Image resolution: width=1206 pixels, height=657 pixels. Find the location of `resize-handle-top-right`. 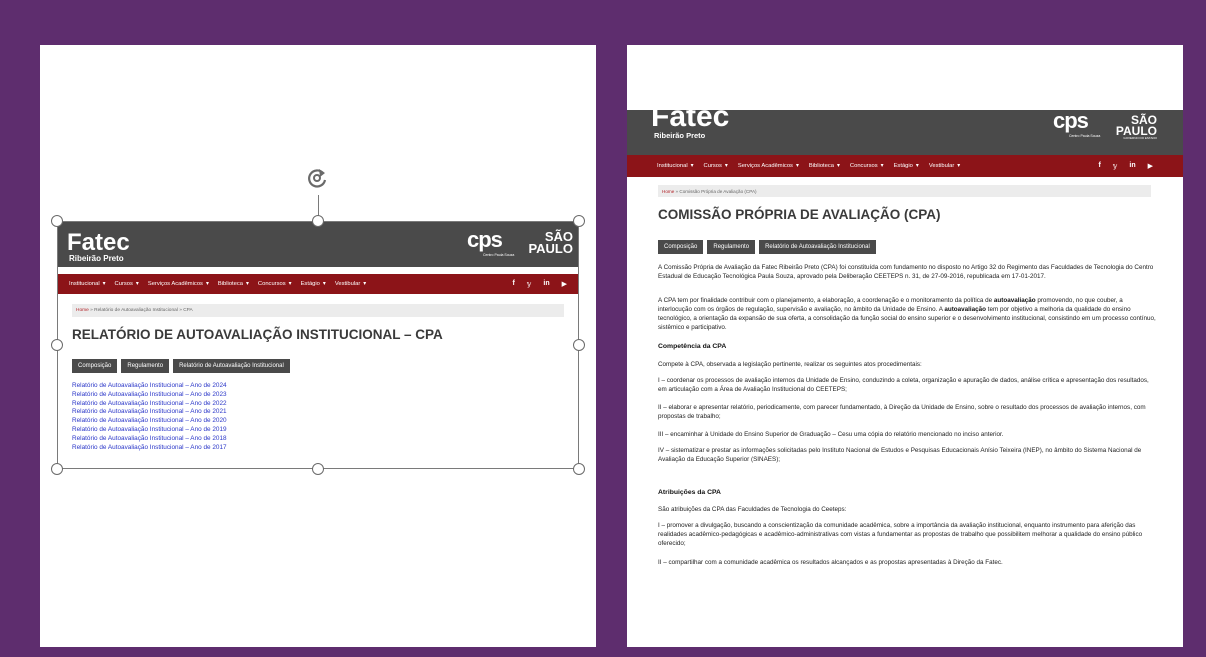

resize-handle-top-right is located at coordinates (579, 221).